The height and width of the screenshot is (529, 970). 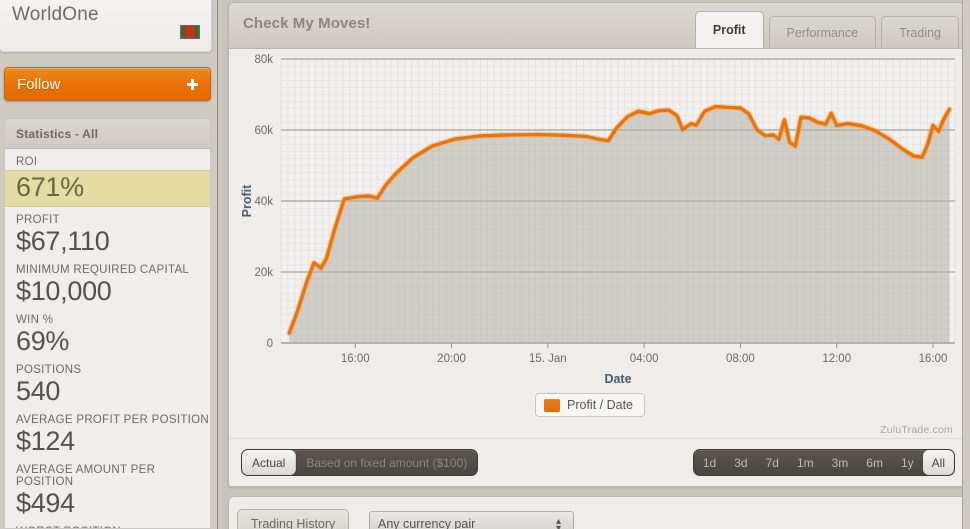 I want to click on time-range-selector: 1d 3d 7d 1m 3m 6m 1y All, so click(x=823, y=462).